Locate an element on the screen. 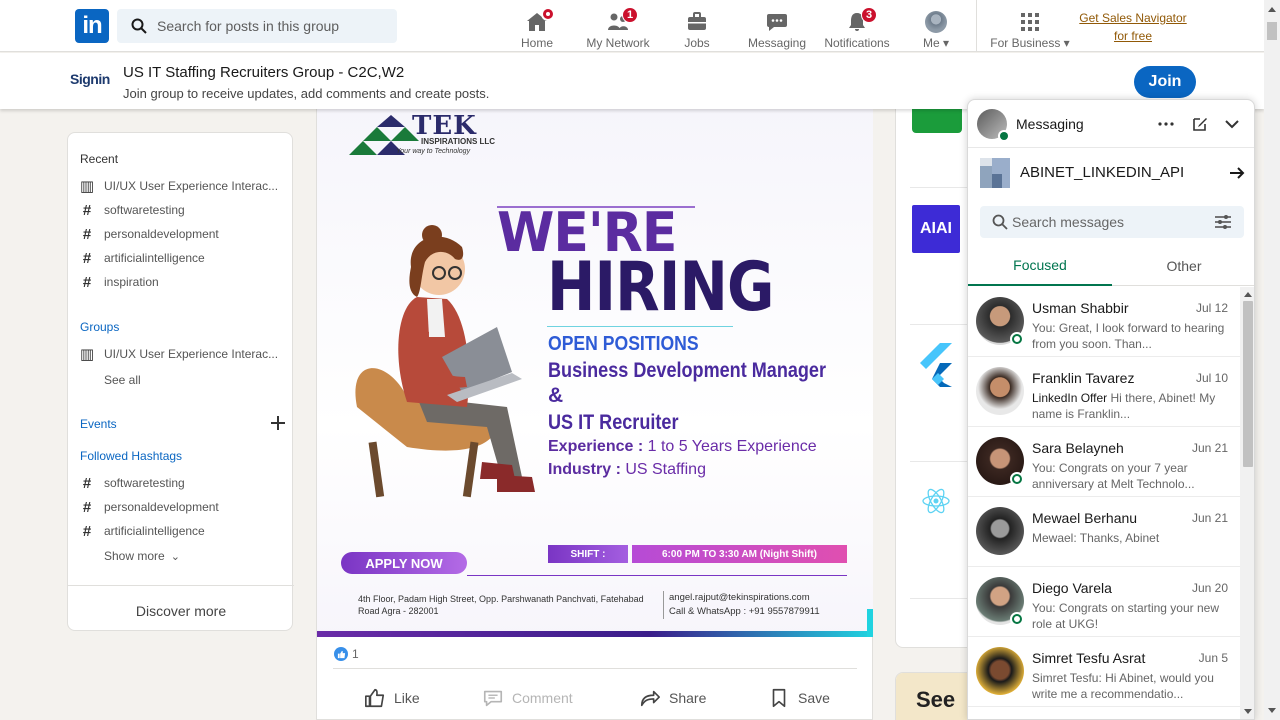 Image resolution: width=1280 pixels, height=720 pixels. like-label: Like is located at coordinates (407, 698).